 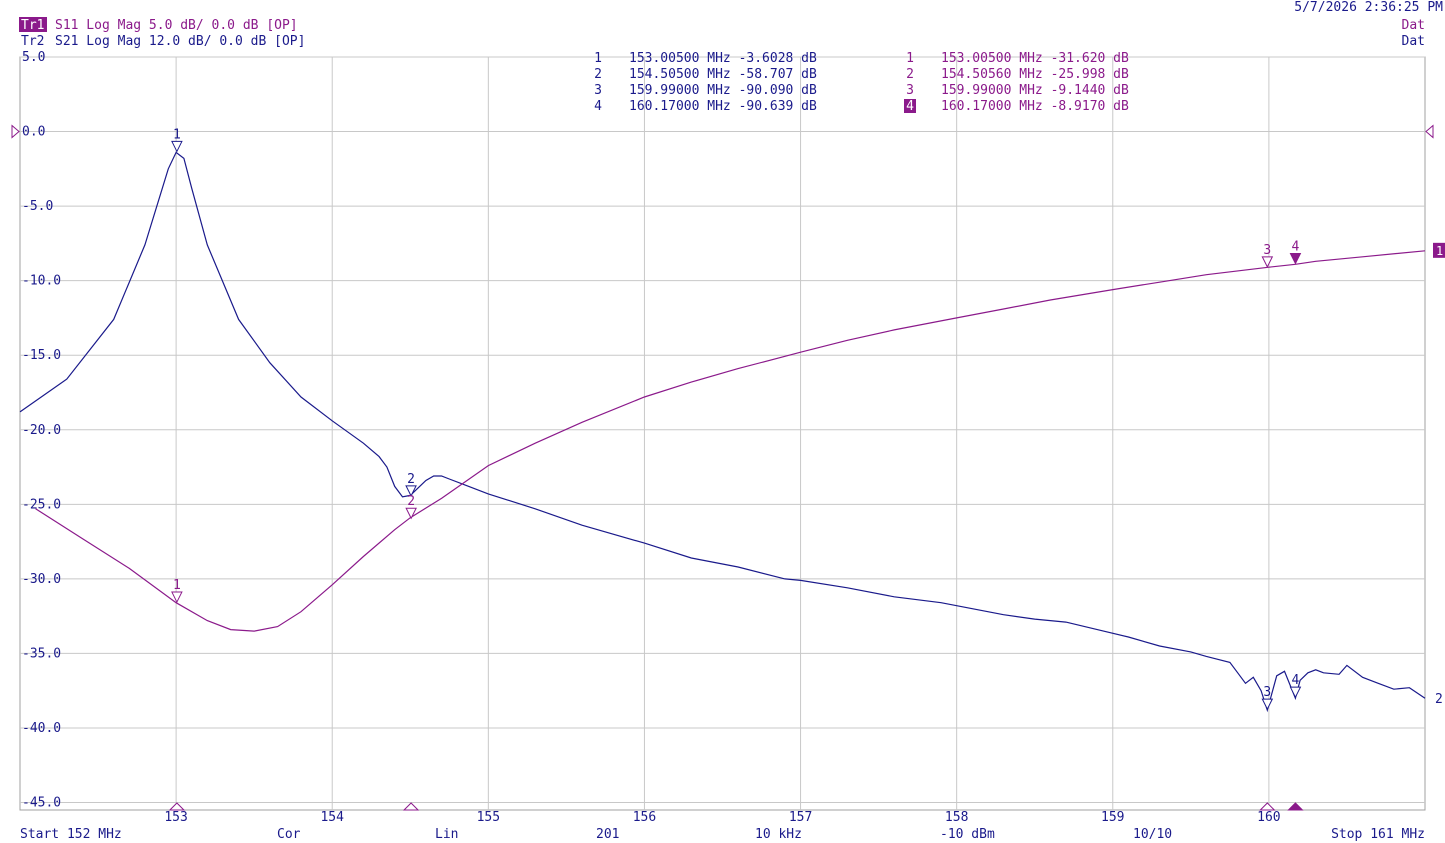 I want to click on y-tick-label: -30.0, so click(x=41, y=579).